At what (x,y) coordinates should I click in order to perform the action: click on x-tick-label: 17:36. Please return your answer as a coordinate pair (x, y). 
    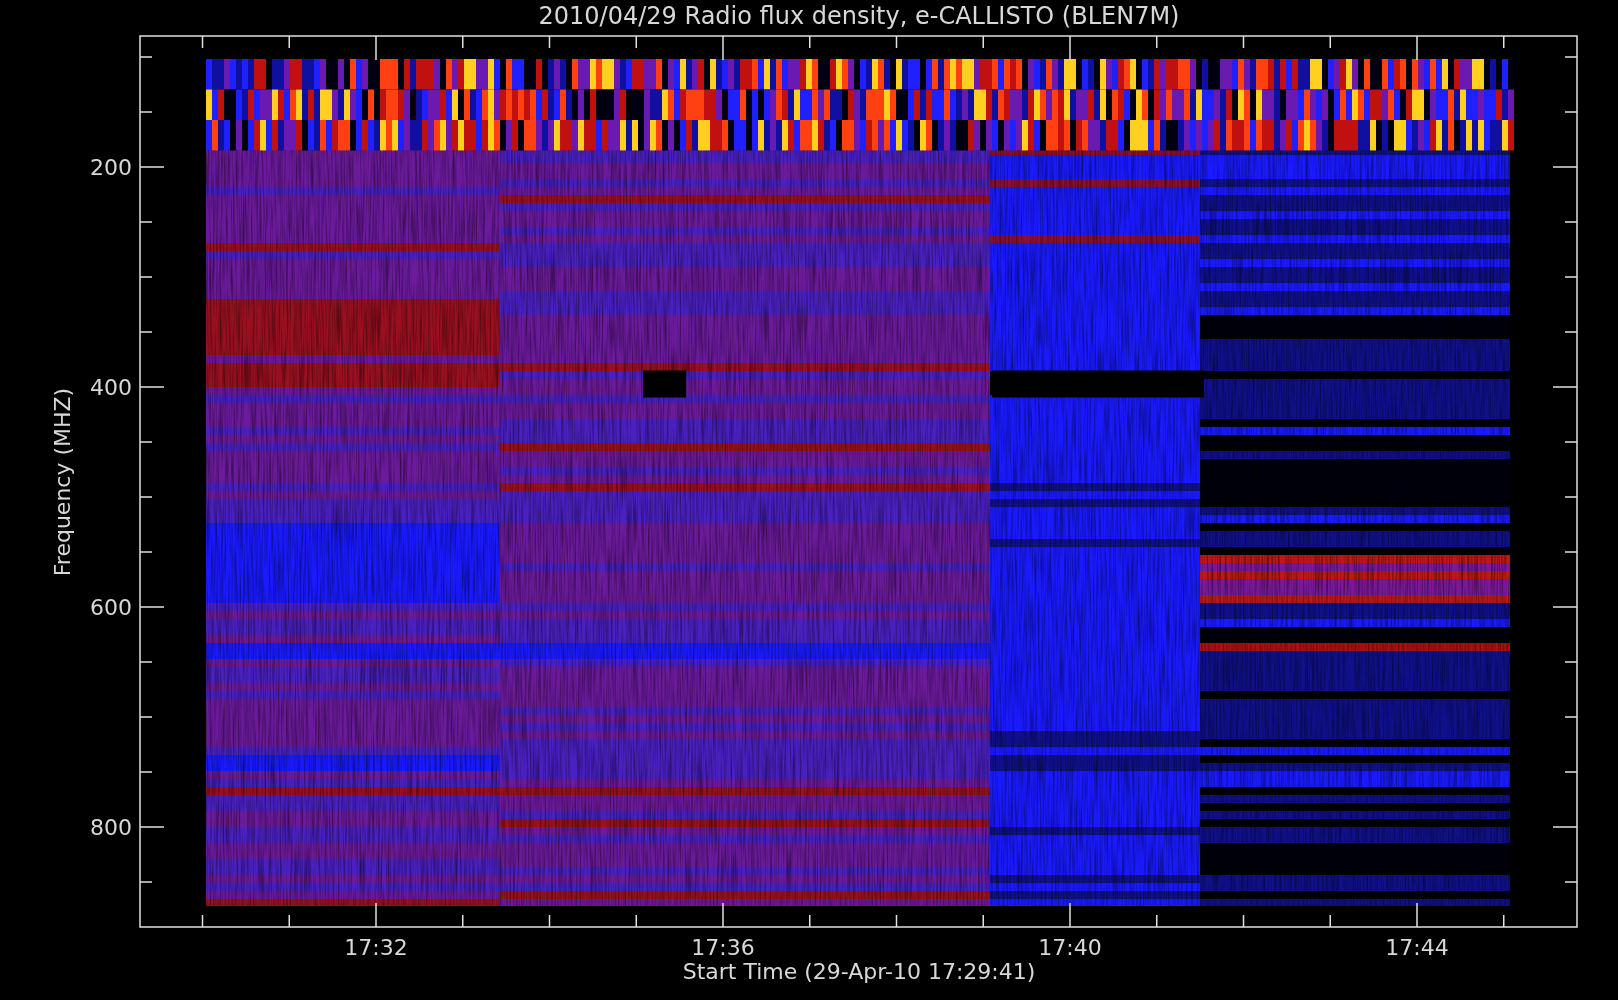
    Looking at the image, I should click on (723, 947).